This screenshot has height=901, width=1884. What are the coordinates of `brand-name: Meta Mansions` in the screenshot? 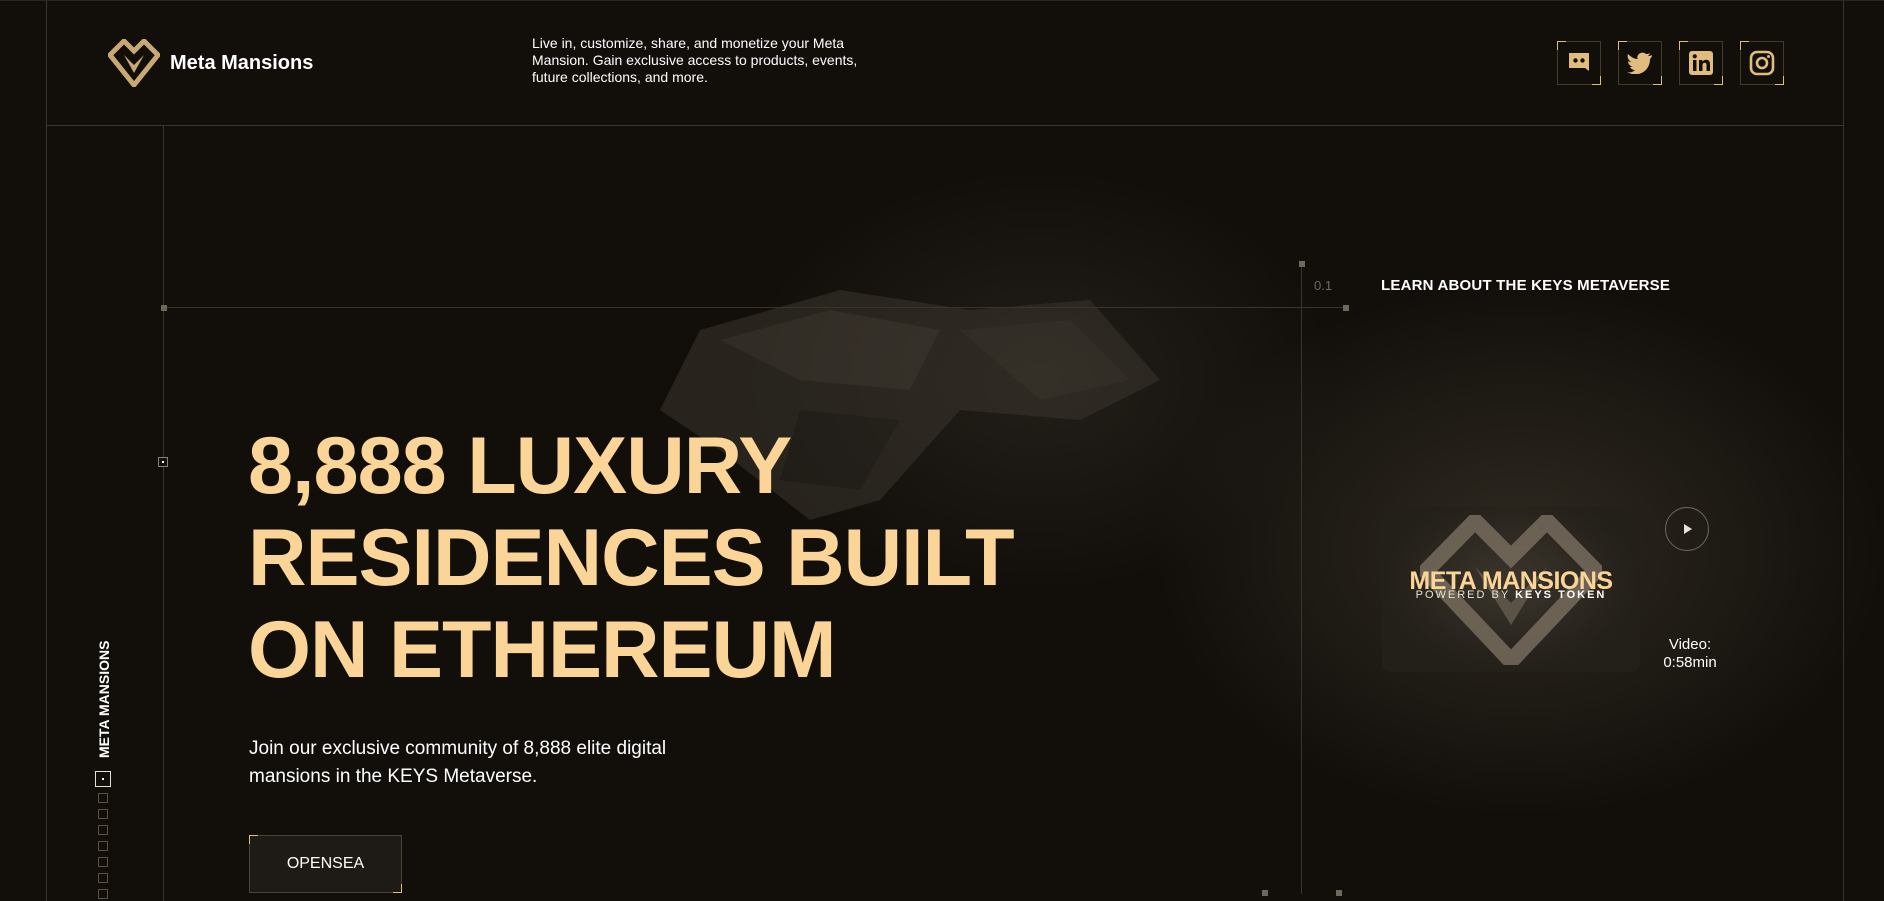 It's located at (242, 62).